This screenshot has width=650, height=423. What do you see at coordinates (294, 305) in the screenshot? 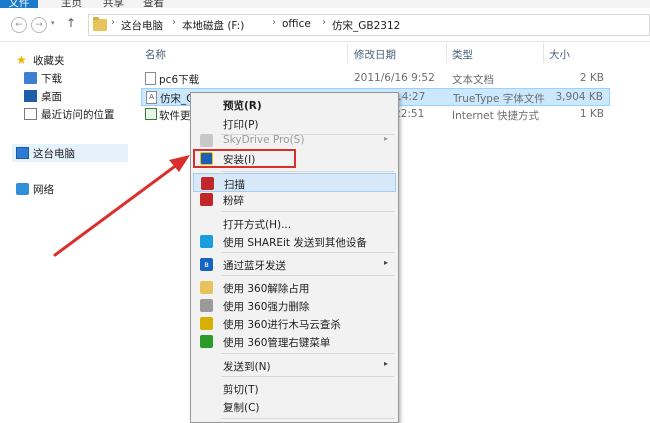
I see `menu-item-360-force-delete: 使用 360强力删除` at bounding box center [294, 305].